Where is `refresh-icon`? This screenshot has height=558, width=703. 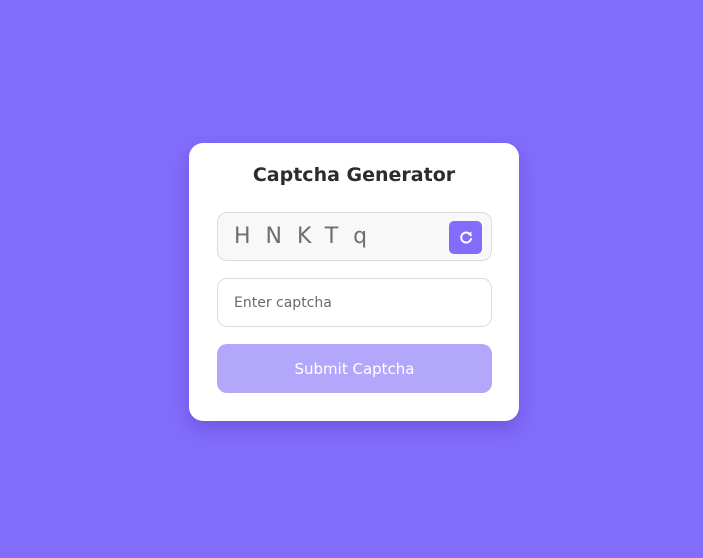
refresh-icon is located at coordinates (466, 238).